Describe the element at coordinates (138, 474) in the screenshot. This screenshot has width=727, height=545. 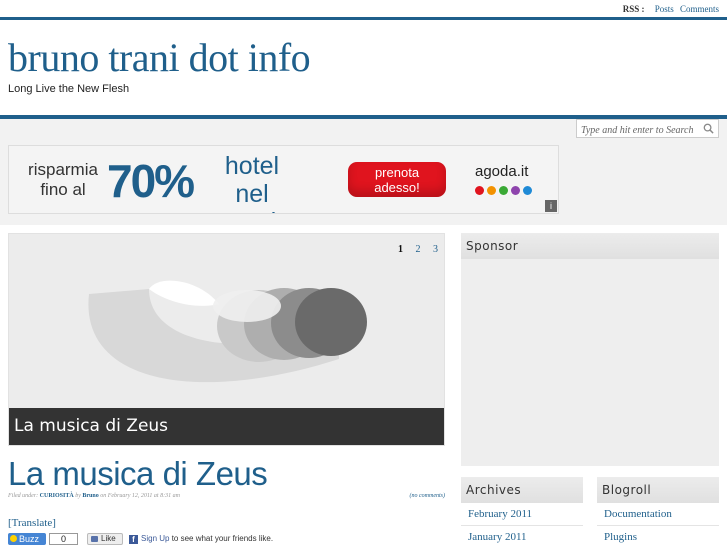
I see `post-title: La musica di Zeus` at that location.